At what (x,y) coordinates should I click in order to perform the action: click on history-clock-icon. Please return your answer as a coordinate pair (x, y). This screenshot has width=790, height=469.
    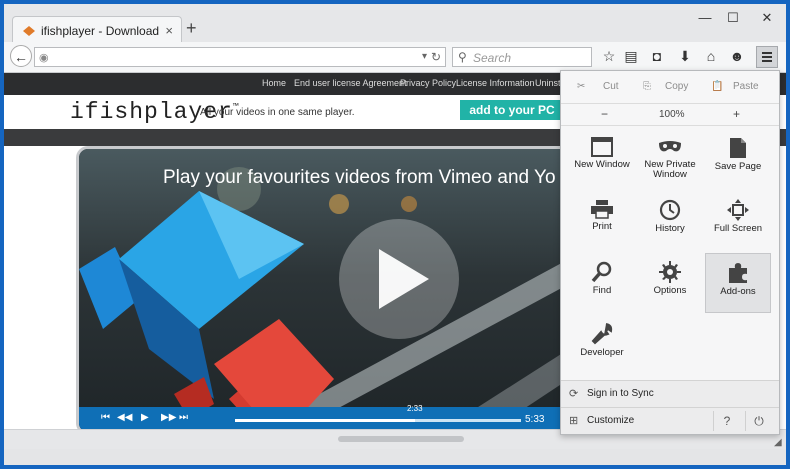
    Looking at the image, I should click on (670, 210).